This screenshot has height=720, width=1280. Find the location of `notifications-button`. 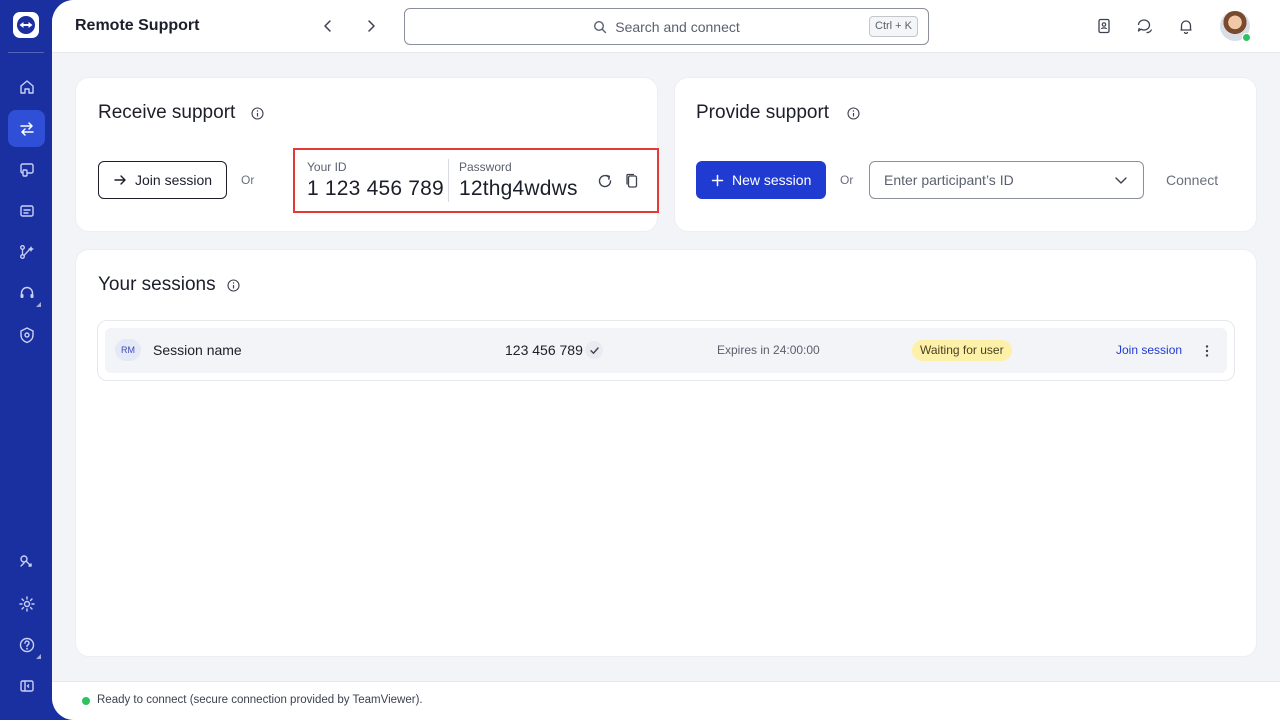

notifications-button is located at coordinates (1186, 26).